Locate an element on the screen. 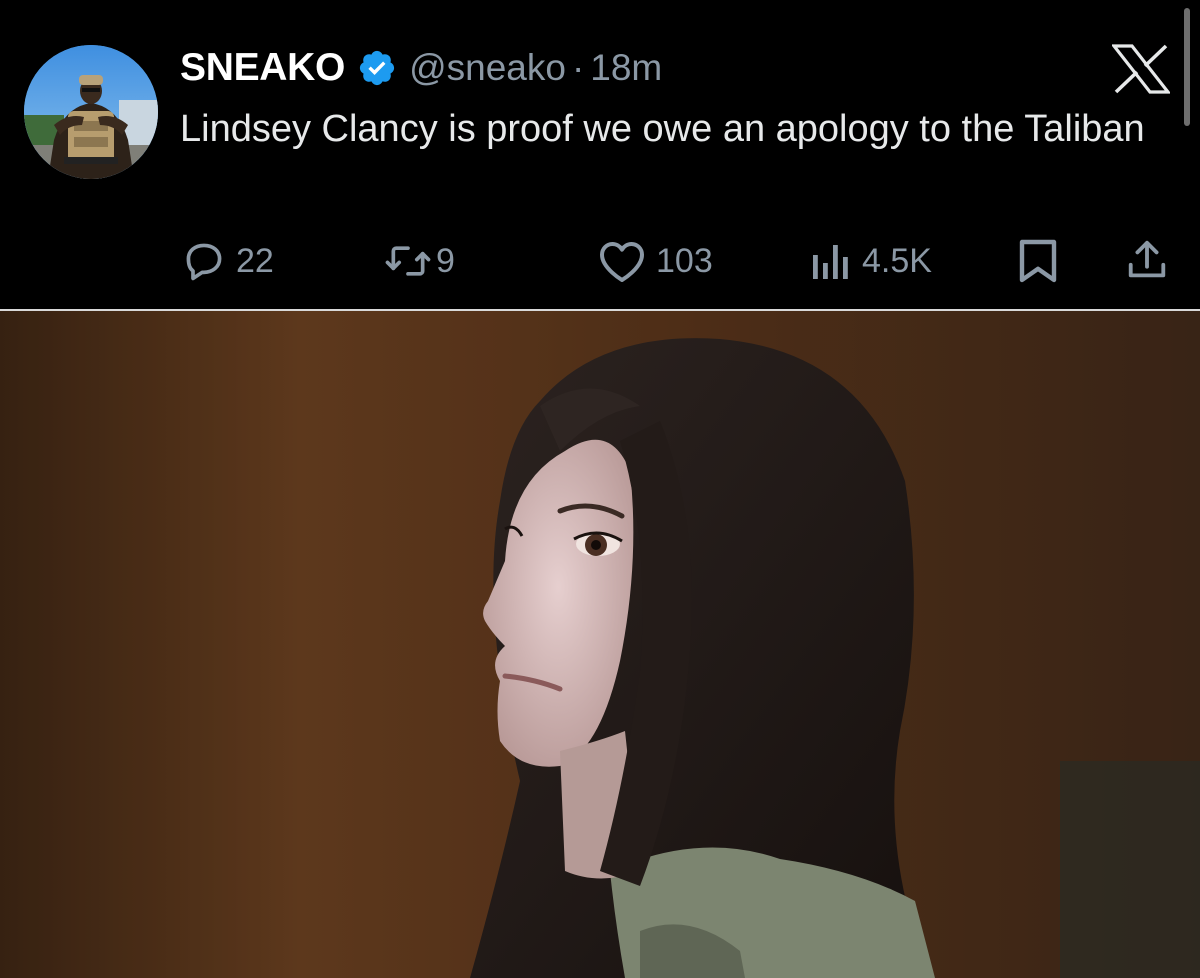 The height and width of the screenshot is (978, 1200). repost-button: 9 is located at coordinates (419, 261).